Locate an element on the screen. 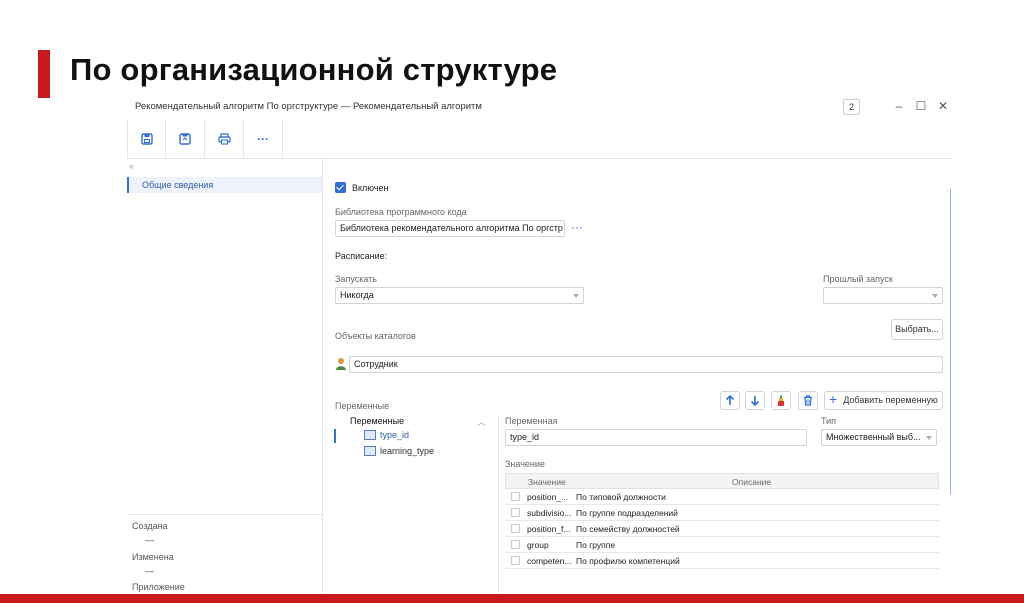 This screenshot has height=603, width=1024. save-close-icon is located at coordinates (185, 138).